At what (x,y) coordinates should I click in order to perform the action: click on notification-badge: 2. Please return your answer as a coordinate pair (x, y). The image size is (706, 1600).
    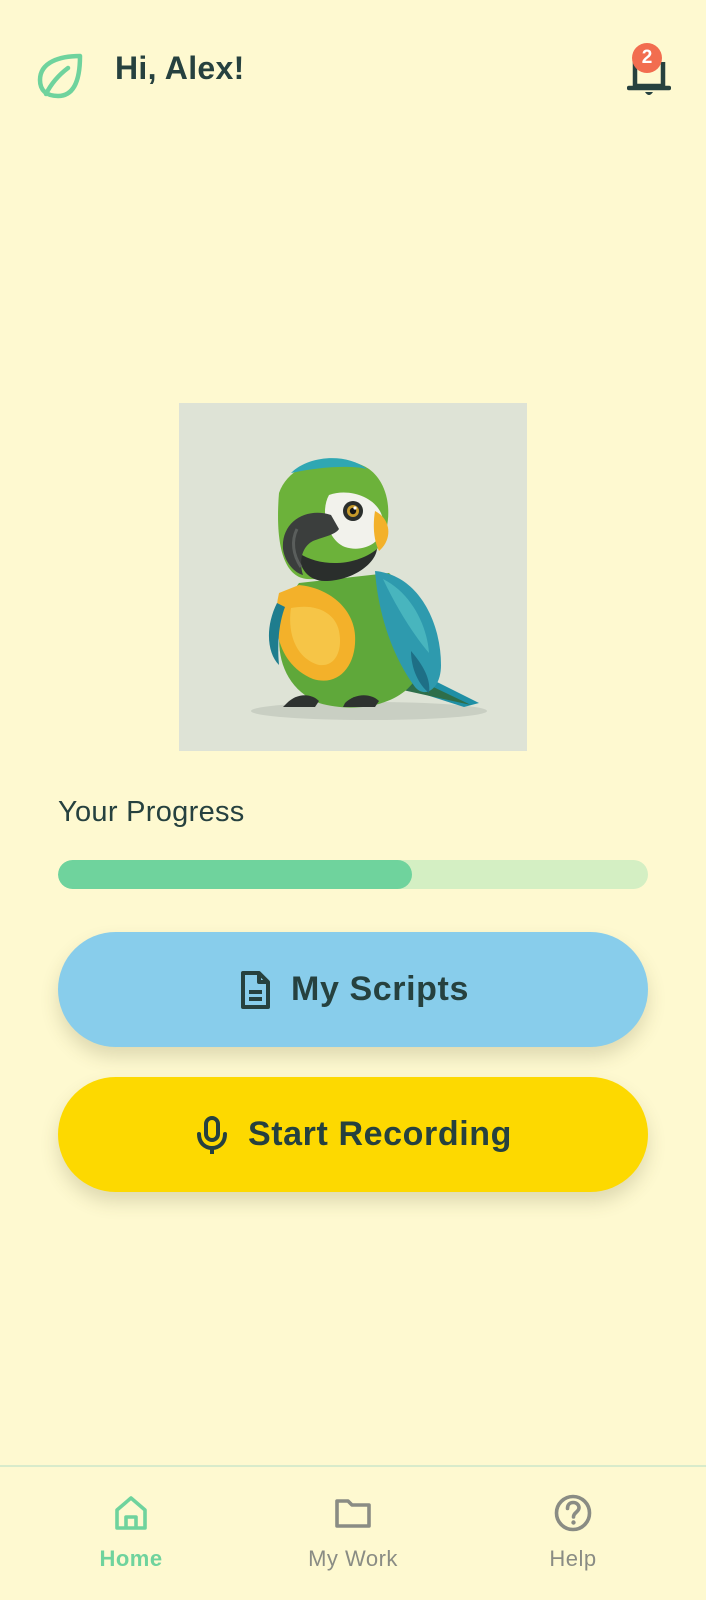
    Looking at the image, I should click on (647, 58).